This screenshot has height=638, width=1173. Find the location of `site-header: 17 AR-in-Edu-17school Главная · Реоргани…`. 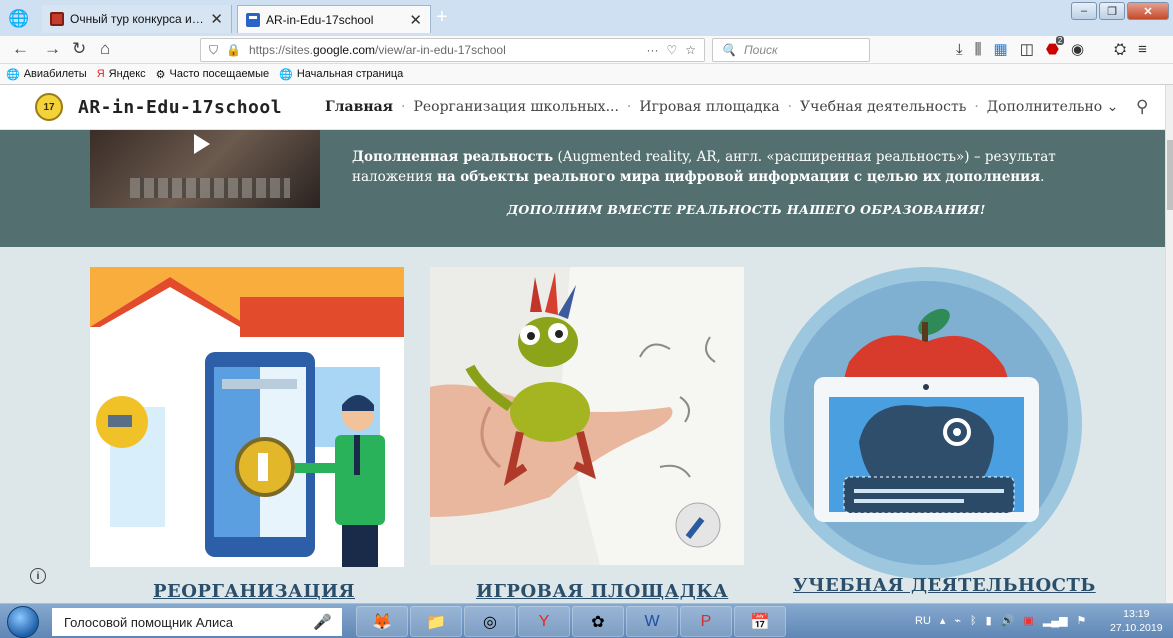

site-header: 17 AR-in-Edu-17school Главная · Реоргани… is located at coordinates (582, 107).